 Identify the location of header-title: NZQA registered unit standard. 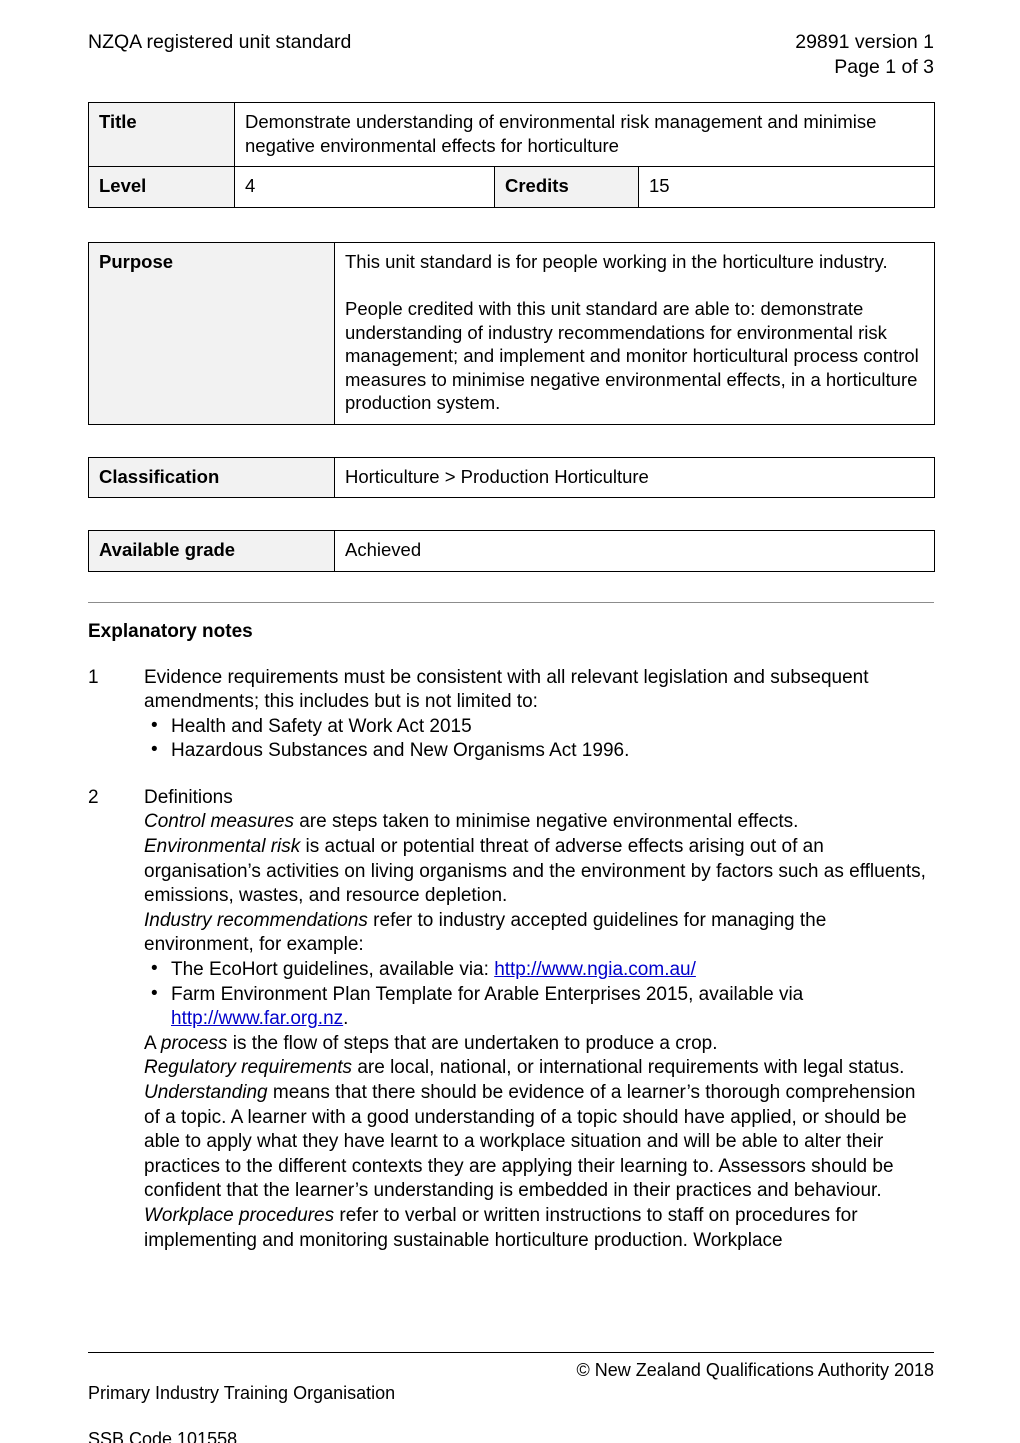
(220, 42).